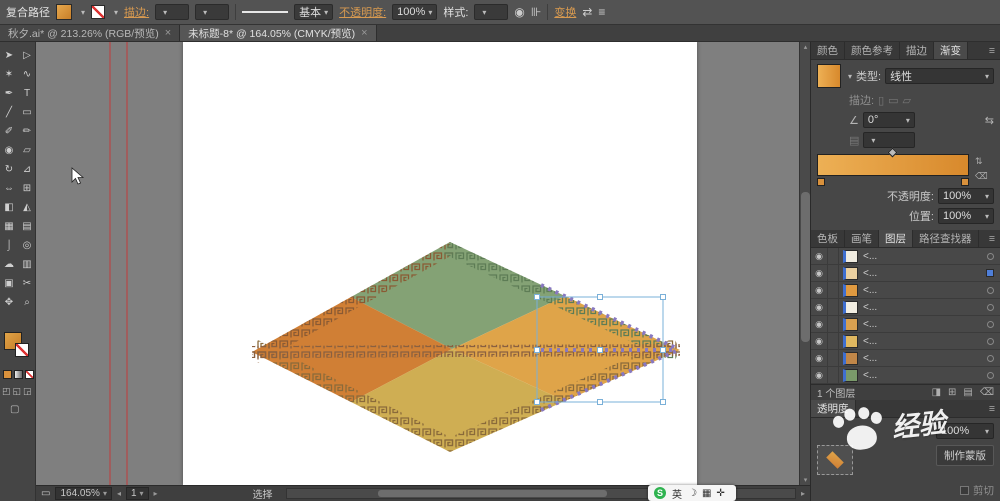  What do you see at coordinates (83, 12) in the screenshot?
I see `fill-dropdown-icon: ▾` at bounding box center [83, 12].